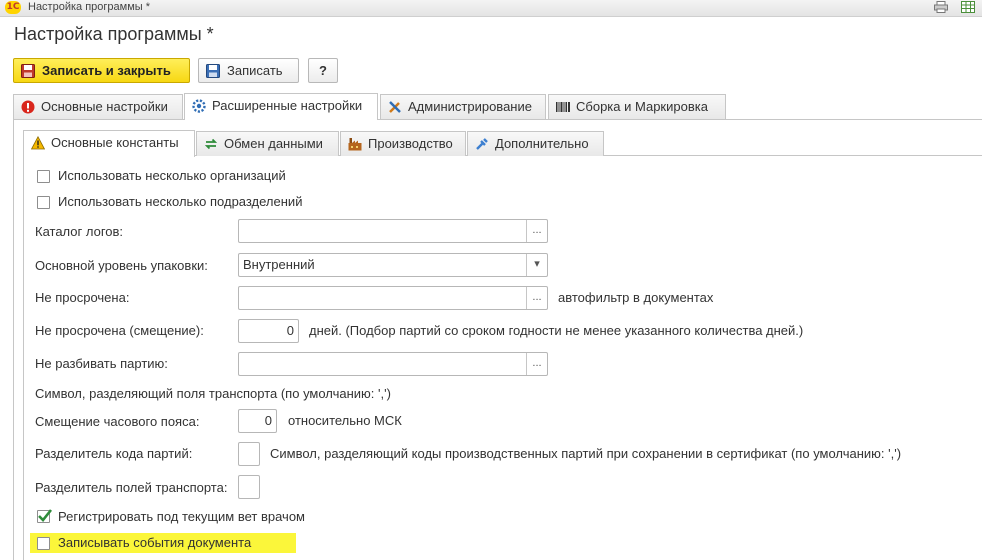  Describe the element at coordinates (395, 107) in the screenshot. I see `tools-icon` at that location.